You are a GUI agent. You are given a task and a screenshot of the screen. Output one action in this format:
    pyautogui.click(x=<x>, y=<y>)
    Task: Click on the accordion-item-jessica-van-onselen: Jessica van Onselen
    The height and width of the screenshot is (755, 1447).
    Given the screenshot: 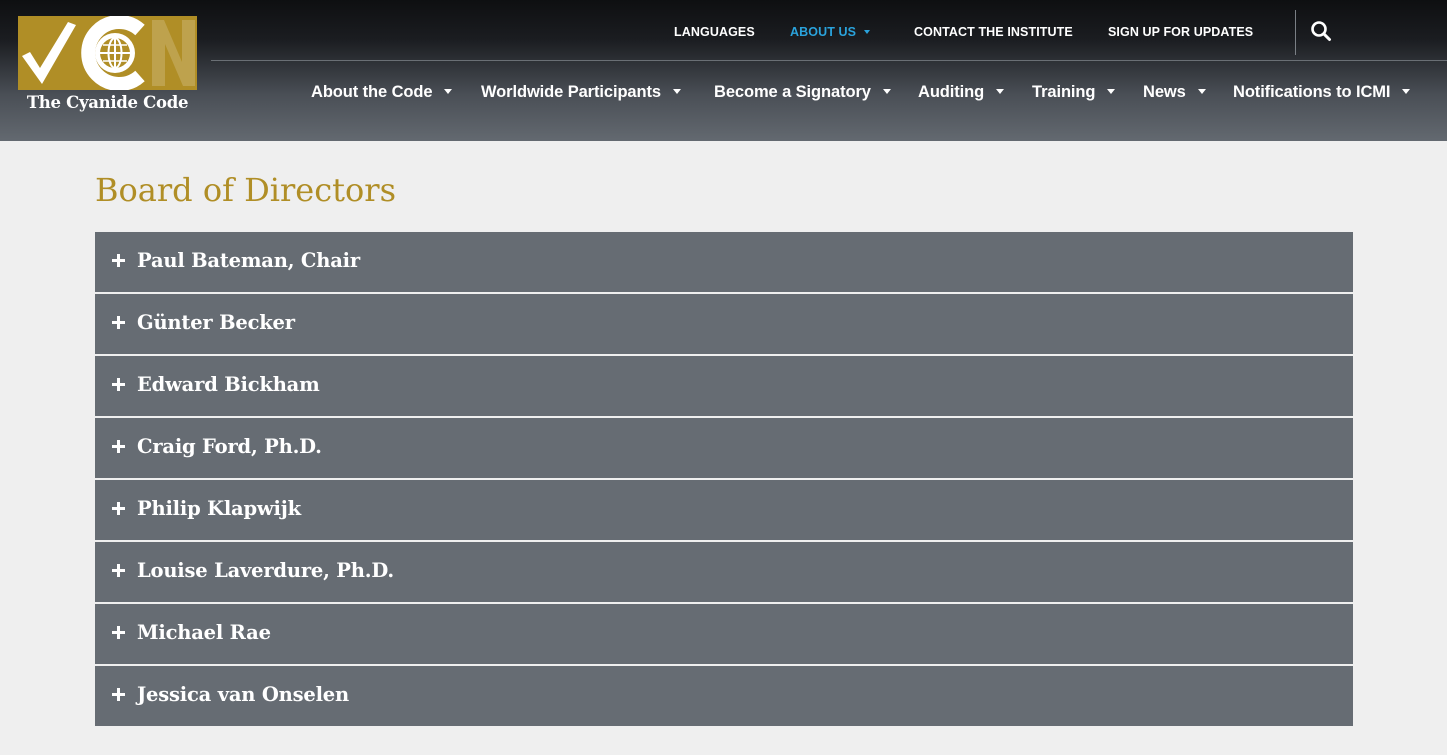 What is the action you would take?
    pyautogui.click(x=724, y=696)
    